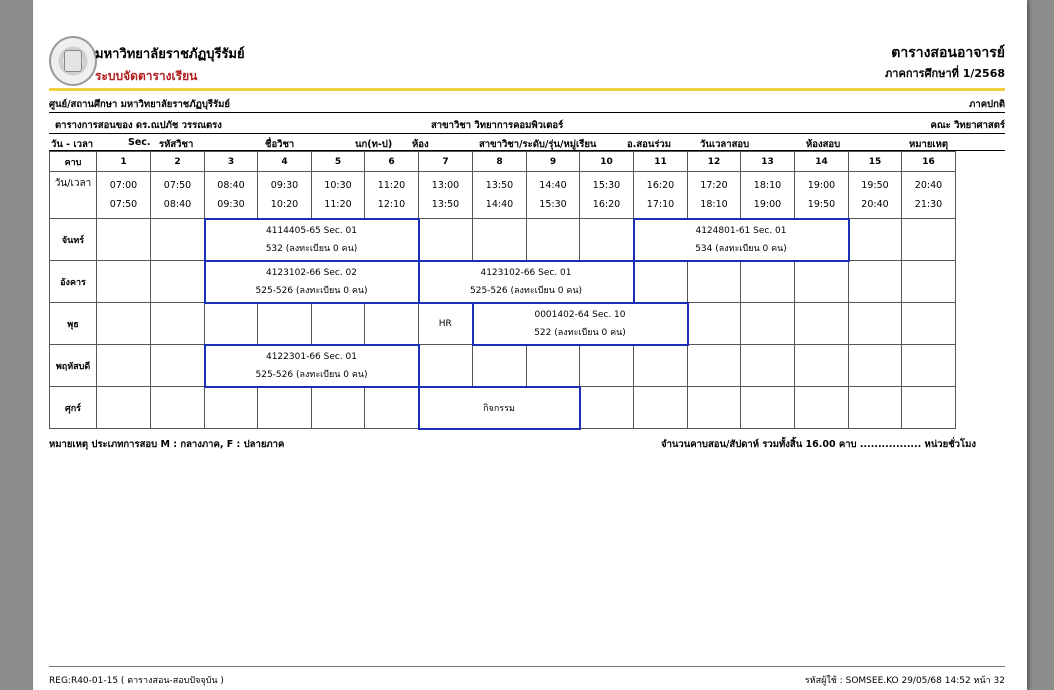 Image resolution: width=1054 pixels, height=690 pixels. Describe the element at coordinates (146, 76) in the screenshot. I see `system-name: ระบบจัดตารางเรียน` at that location.